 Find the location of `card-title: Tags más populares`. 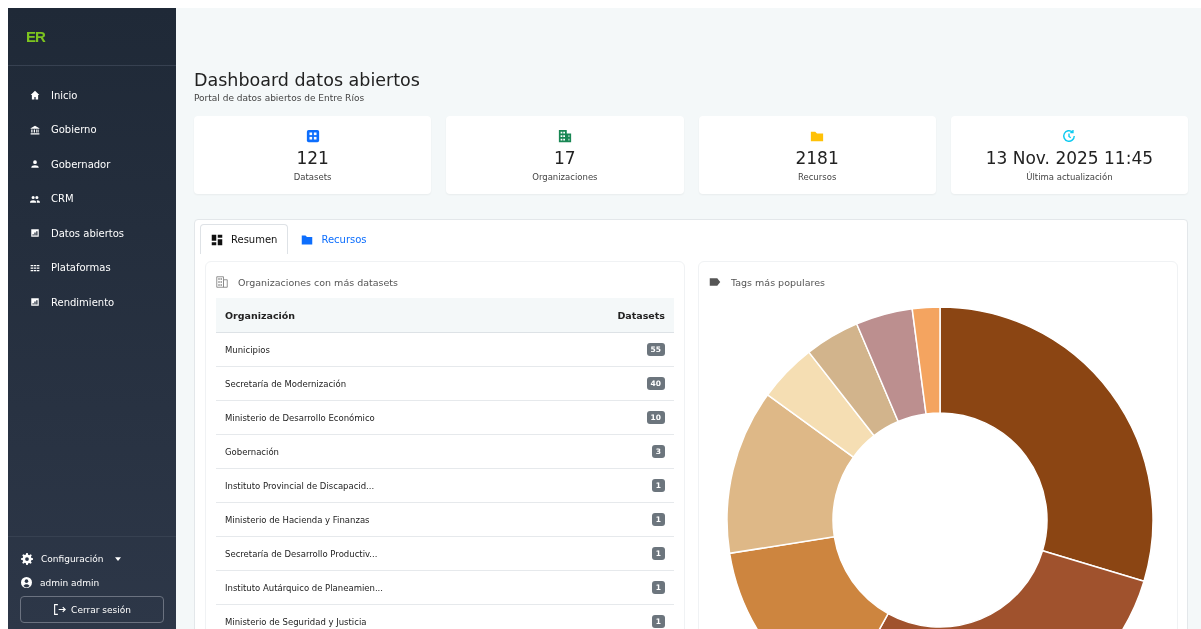

card-title: Tags más populares is located at coordinates (778, 282).